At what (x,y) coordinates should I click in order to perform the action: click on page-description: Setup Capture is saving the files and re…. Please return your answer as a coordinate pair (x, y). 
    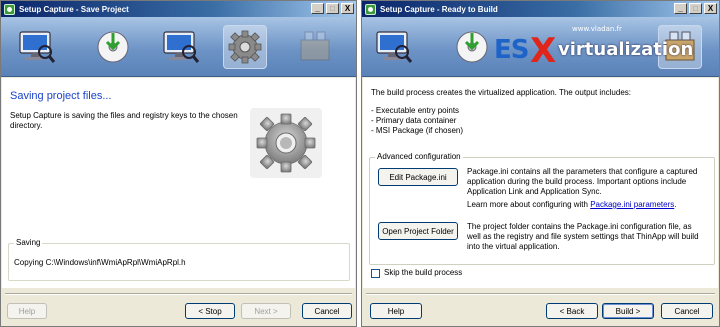
    Looking at the image, I should click on (124, 120).